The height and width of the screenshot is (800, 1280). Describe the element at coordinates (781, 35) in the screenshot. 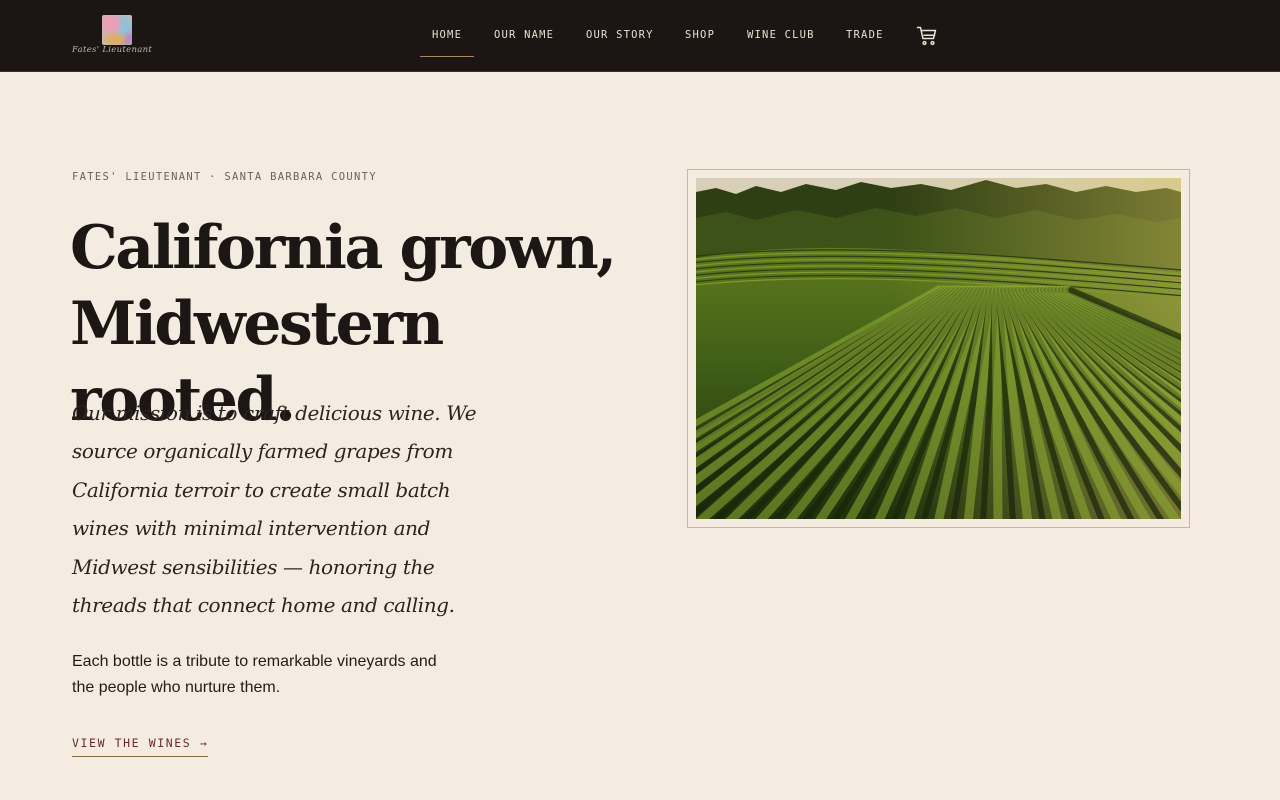

I see `nav-item-wine-club: WINE CLUB` at that location.